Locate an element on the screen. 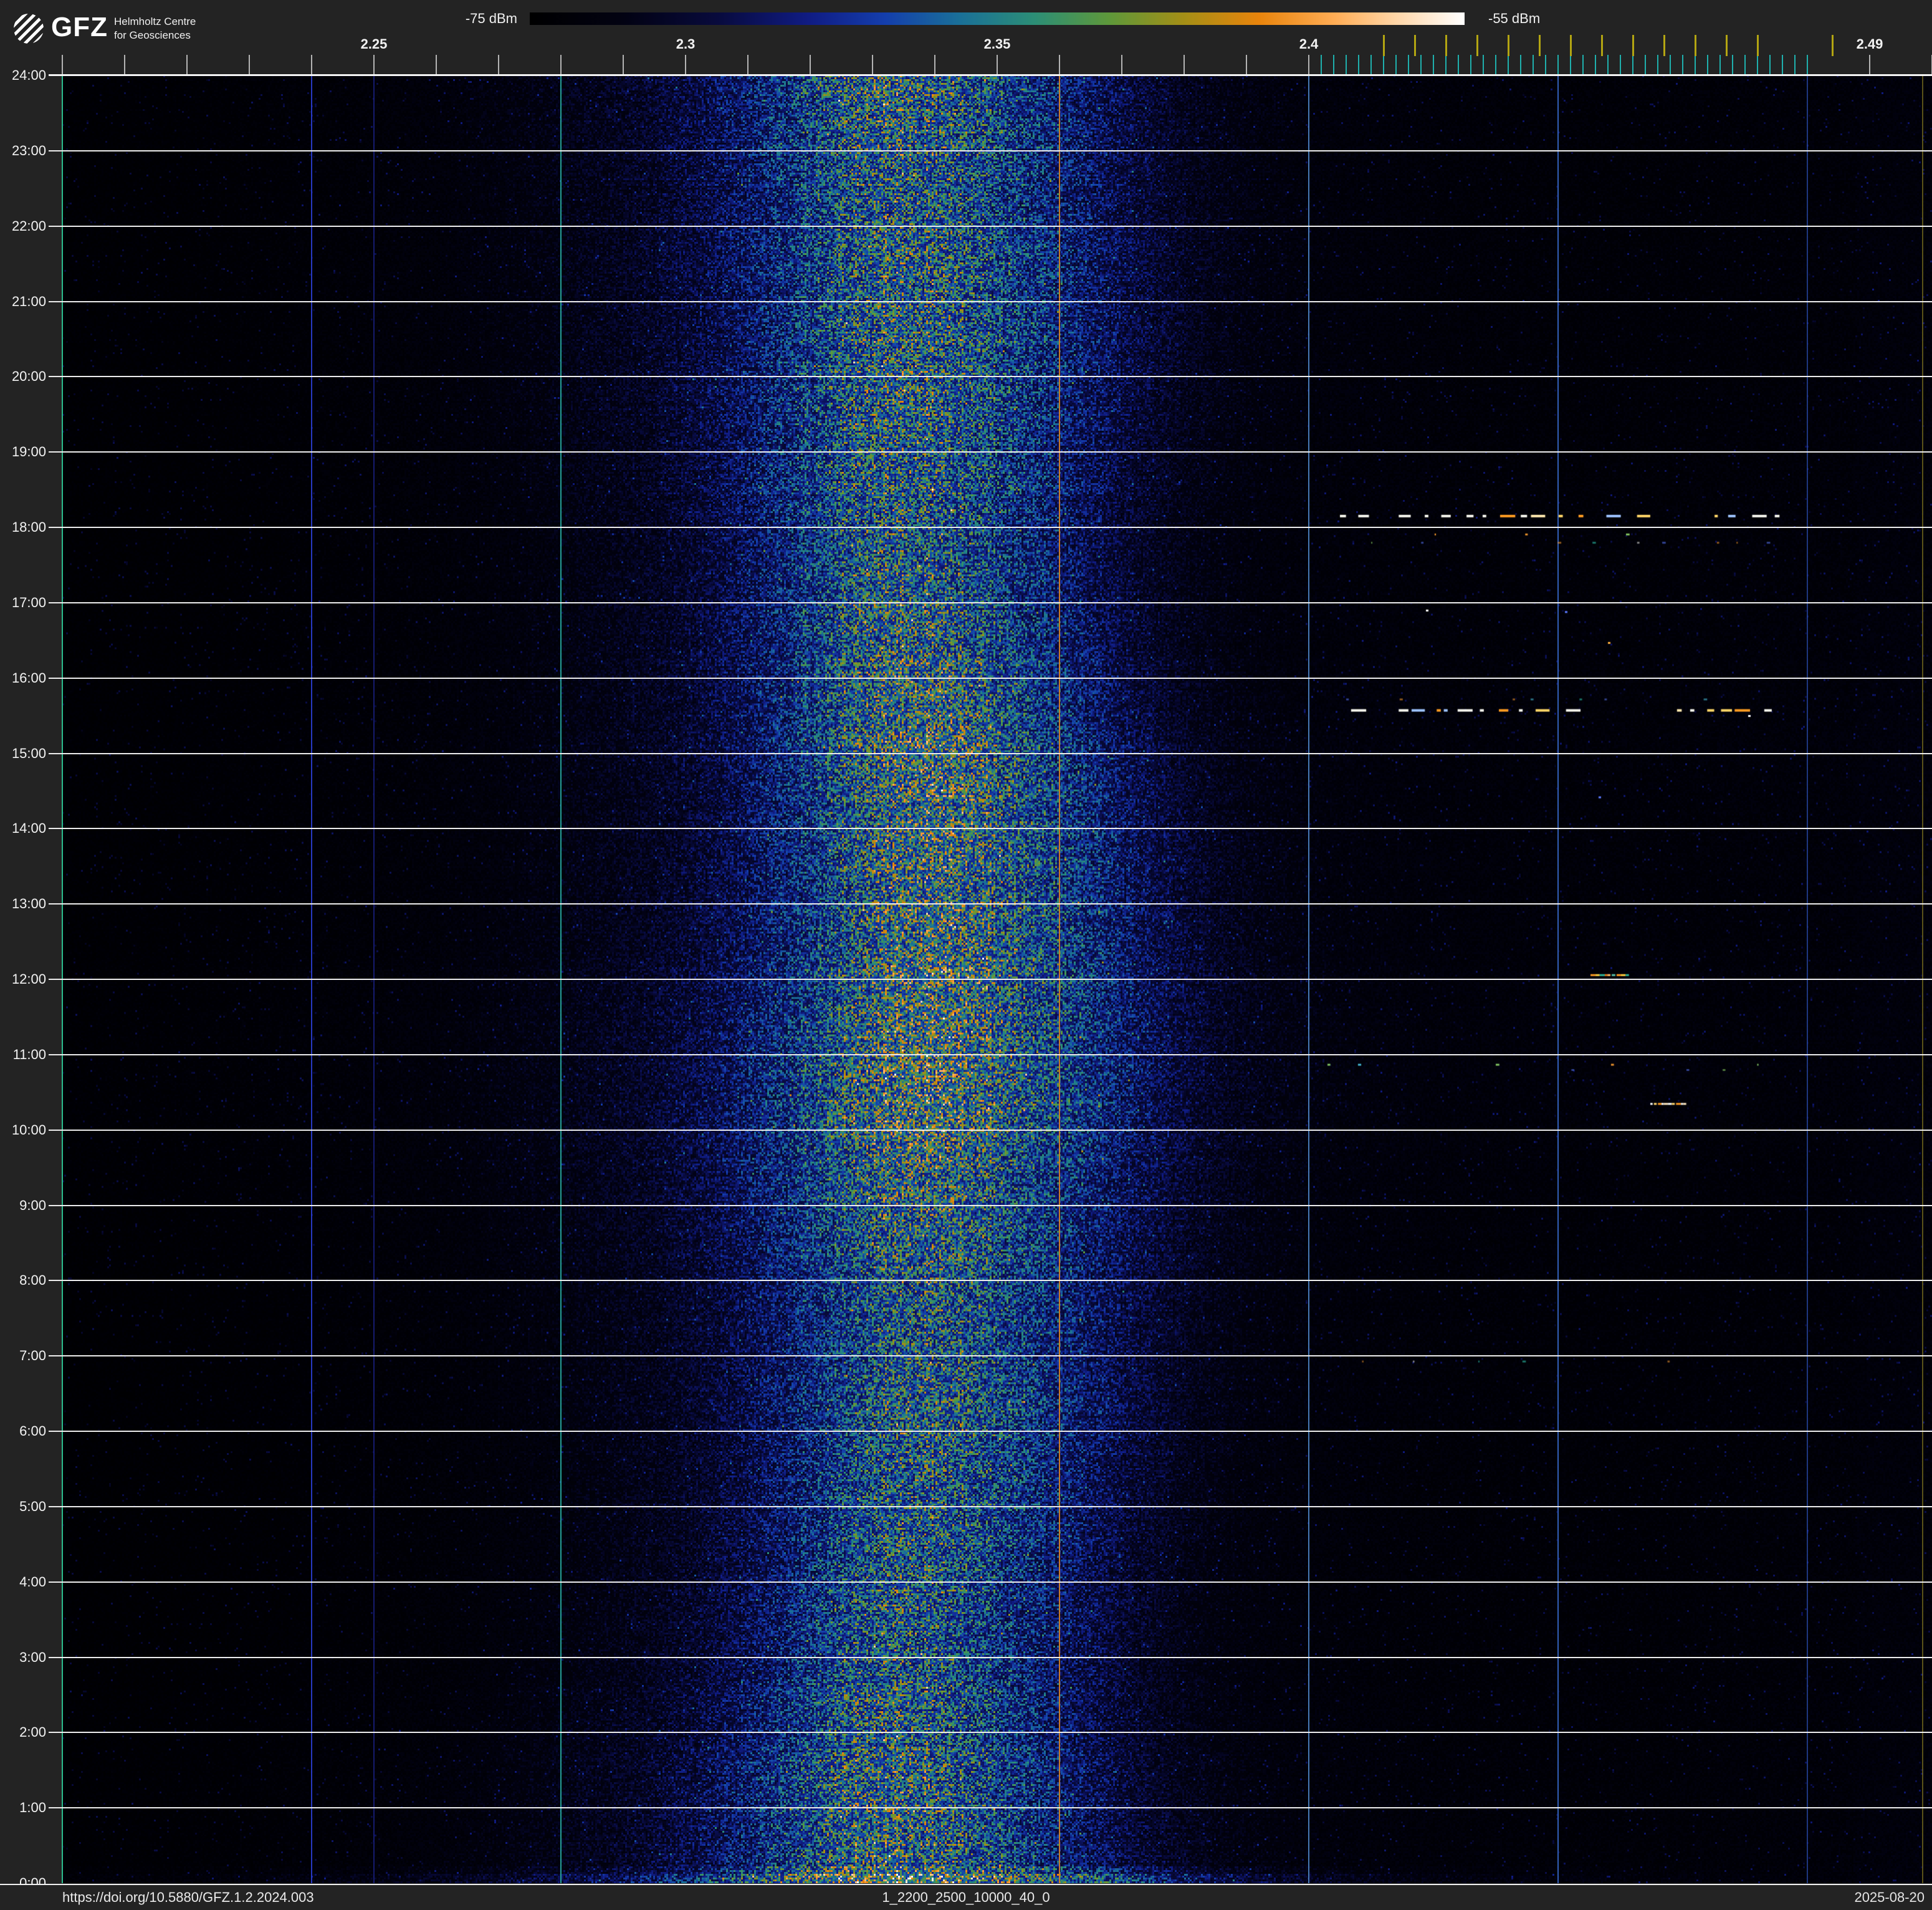 This screenshot has width=1932, height=1910. time-label: 11:00 is located at coordinates (29, 1054).